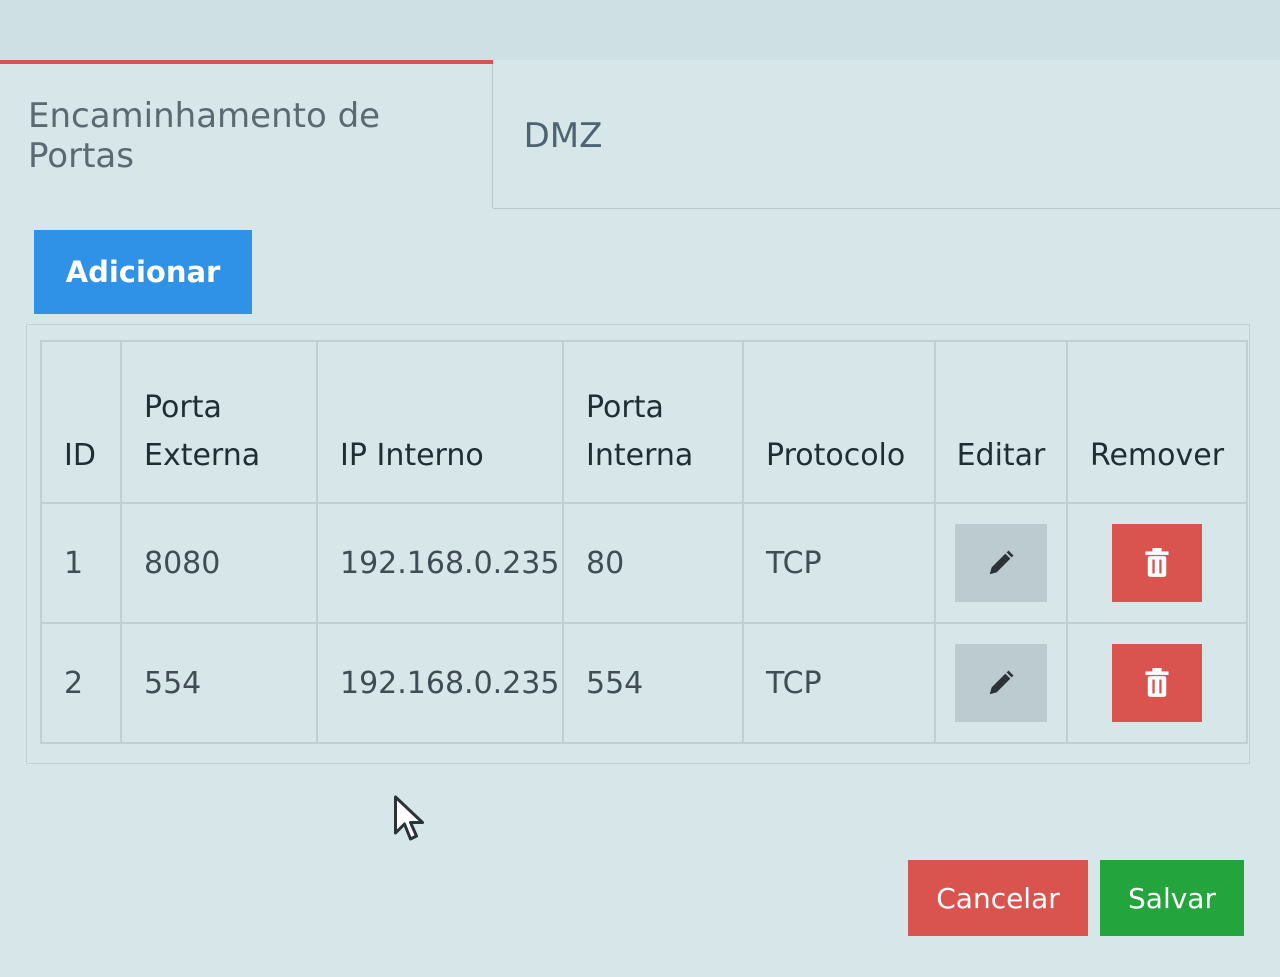  I want to click on header-external-port: Porta Externa, so click(219, 422).